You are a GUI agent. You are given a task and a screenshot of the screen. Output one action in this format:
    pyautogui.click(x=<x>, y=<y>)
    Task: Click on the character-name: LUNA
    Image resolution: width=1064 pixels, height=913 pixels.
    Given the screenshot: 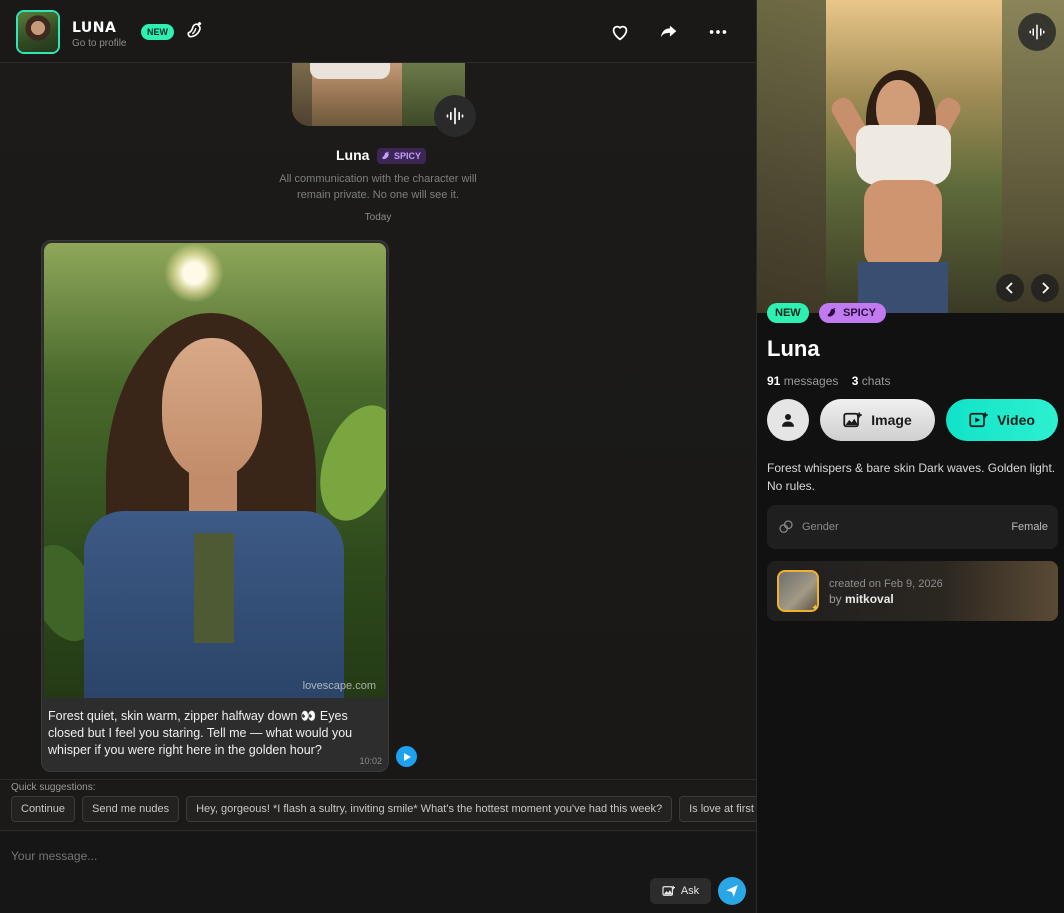 What is the action you would take?
    pyautogui.click(x=94, y=28)
    